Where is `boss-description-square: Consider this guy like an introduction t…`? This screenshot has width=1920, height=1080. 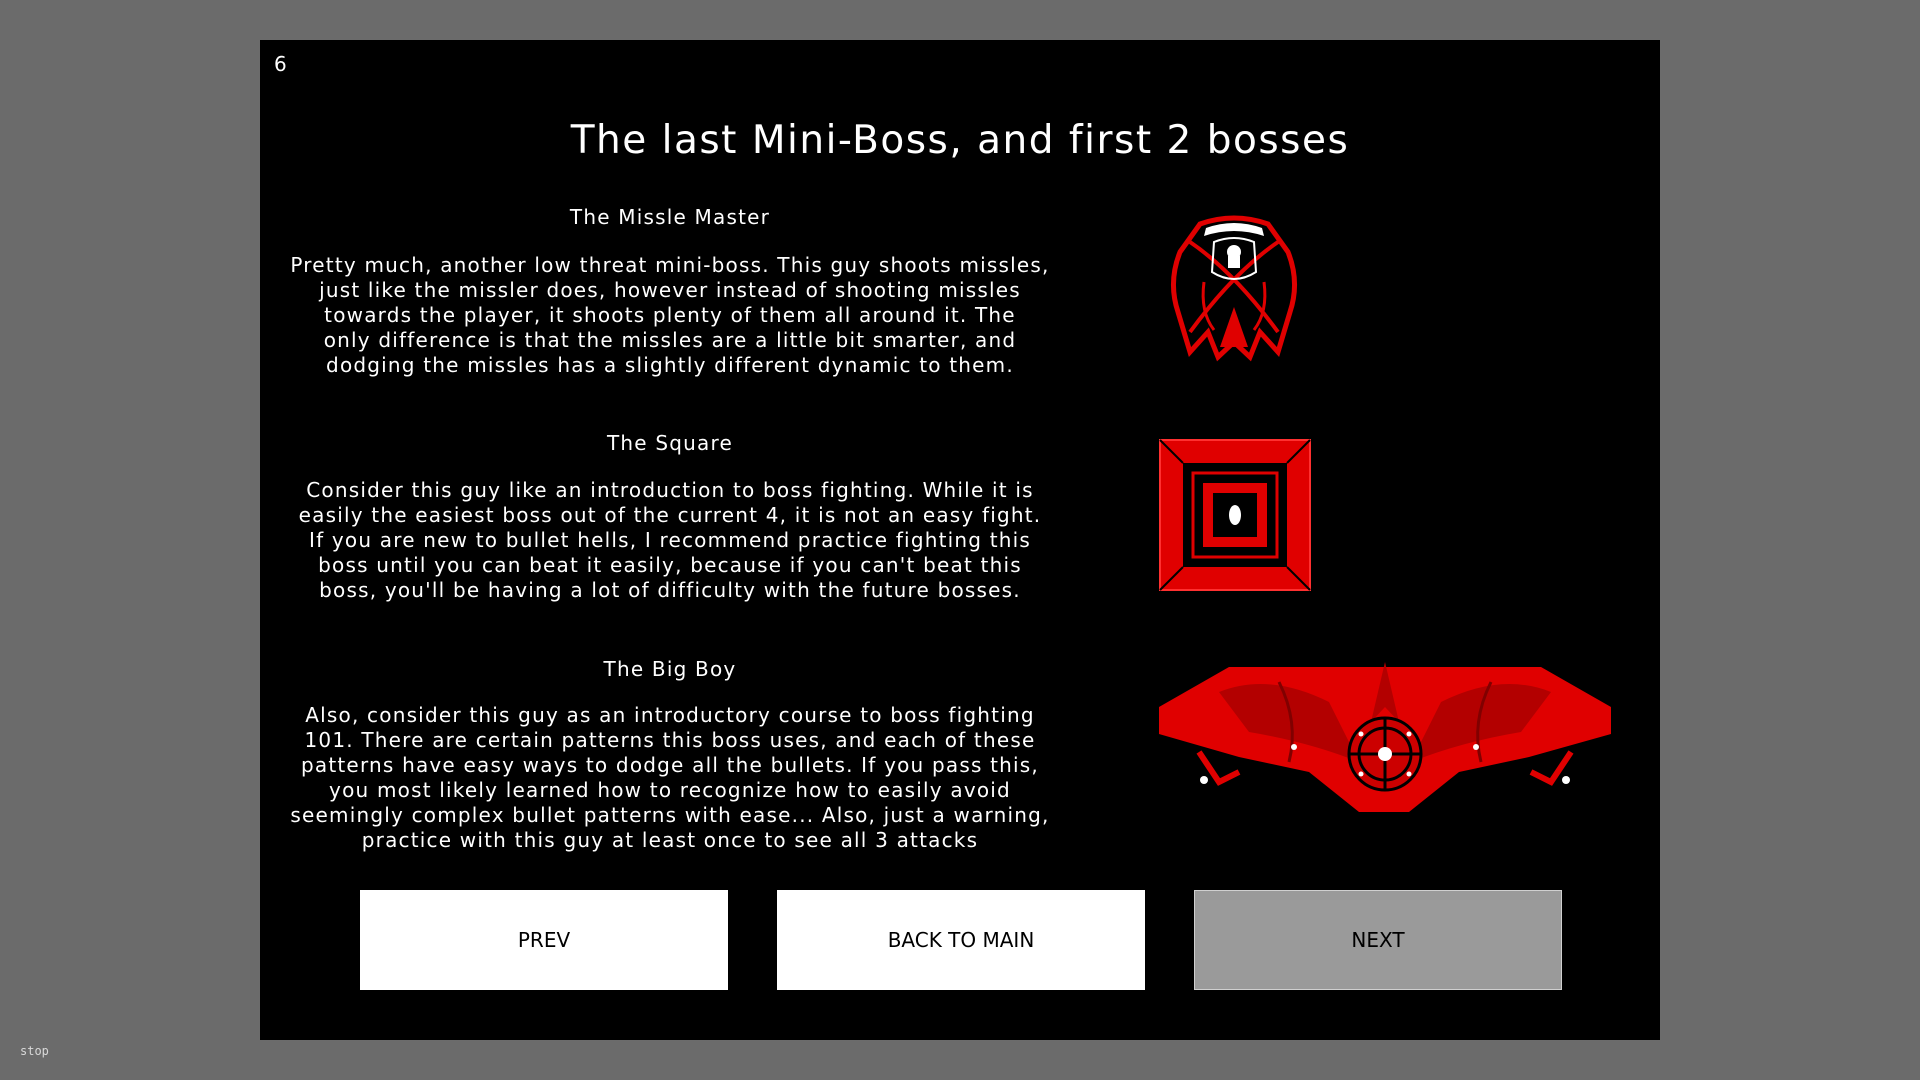
boss-description-square: Consider this guy like an introduction t… is located at coordinates (670, 540).